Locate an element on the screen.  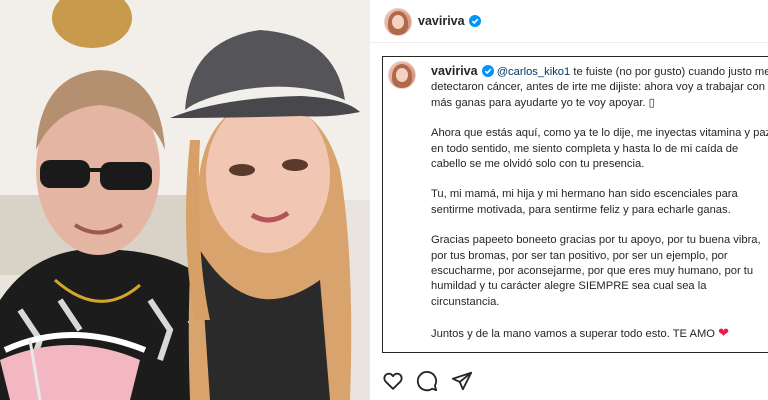
post-username: vaviriva is located at coordinates (449, 21).